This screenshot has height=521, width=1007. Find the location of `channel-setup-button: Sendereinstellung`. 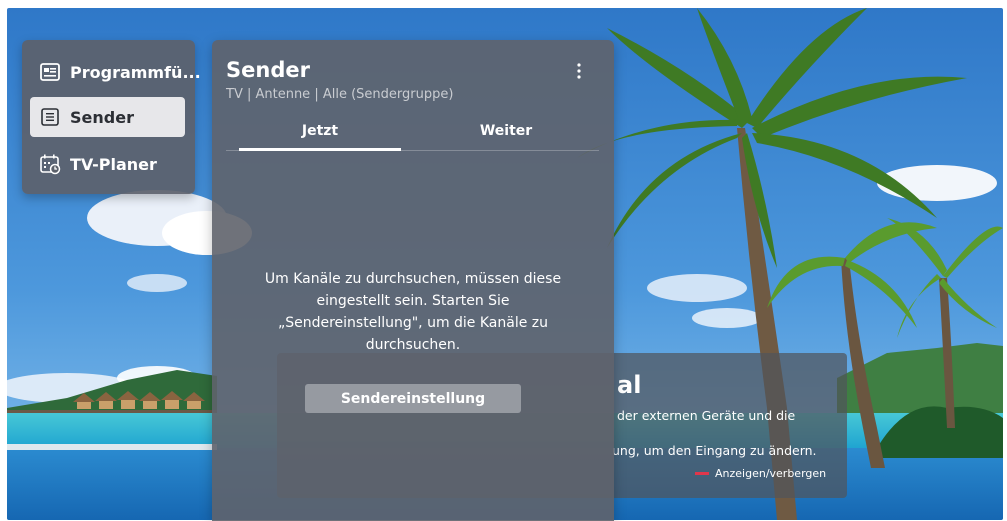

channel-setup-button: Sendereinstellung is located at coordinates (413, 398).